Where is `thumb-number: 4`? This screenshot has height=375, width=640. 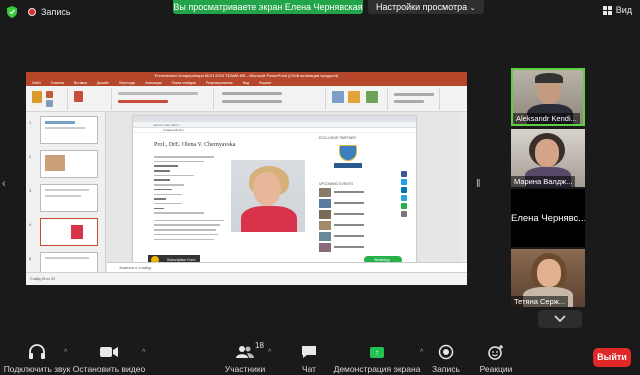
thumb-number: 4 is located at coordinates (30, 224).